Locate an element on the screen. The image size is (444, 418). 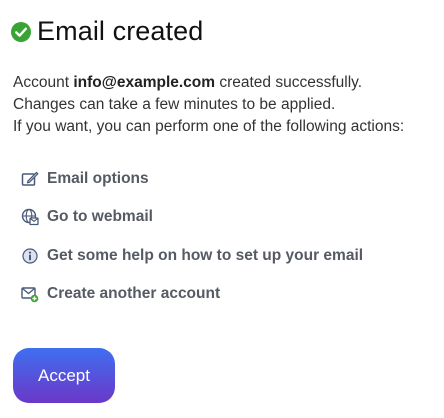
action-label: Create another account is located at coordinates (134, 293).